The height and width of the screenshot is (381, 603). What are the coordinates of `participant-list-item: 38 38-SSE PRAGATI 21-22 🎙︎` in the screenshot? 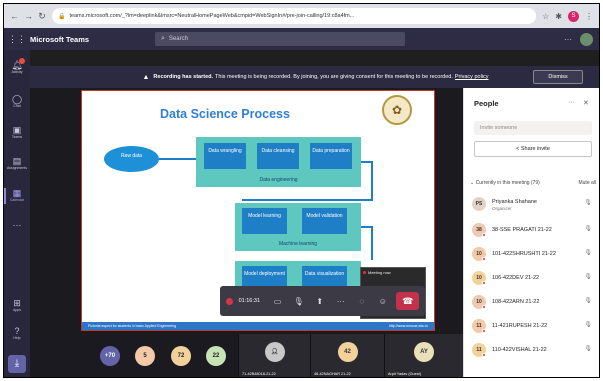 It's located at (534, 231).